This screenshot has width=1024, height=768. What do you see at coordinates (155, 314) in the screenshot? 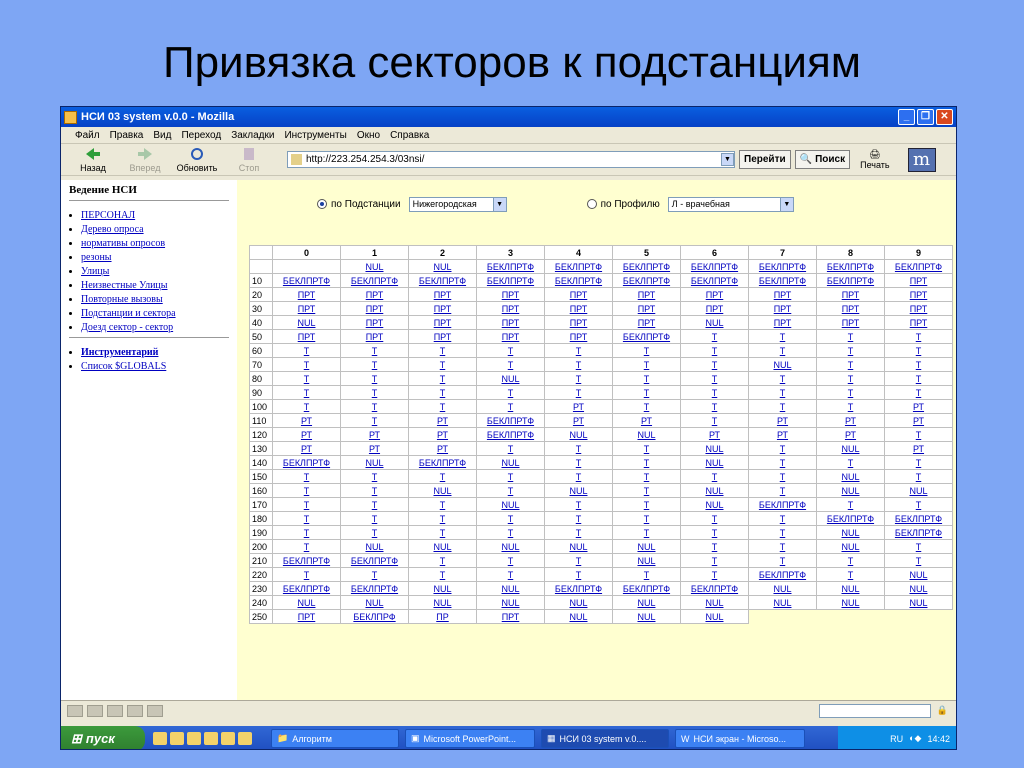
I see `sidebar-item-substations: Подстанции и сектора` at bounding box center [155, 314].